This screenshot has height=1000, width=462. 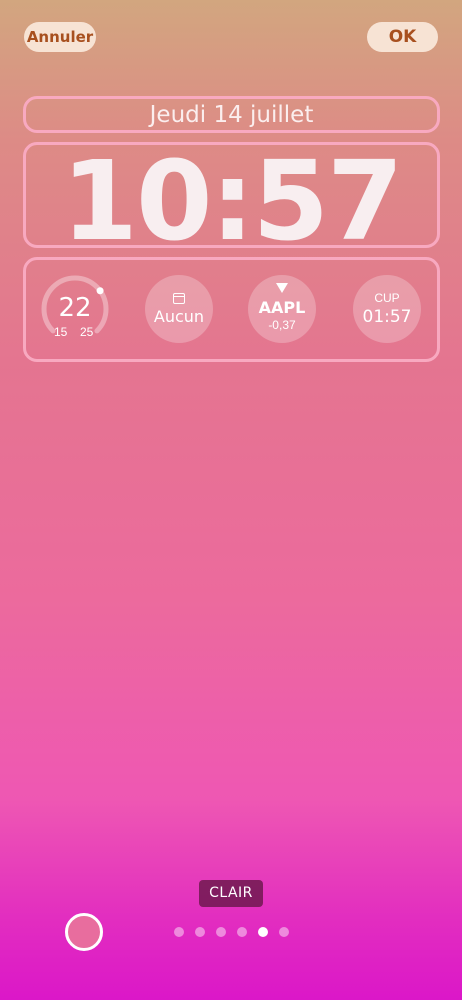 I want to click on stock-change: -0,37, so click(x=282, y=325).